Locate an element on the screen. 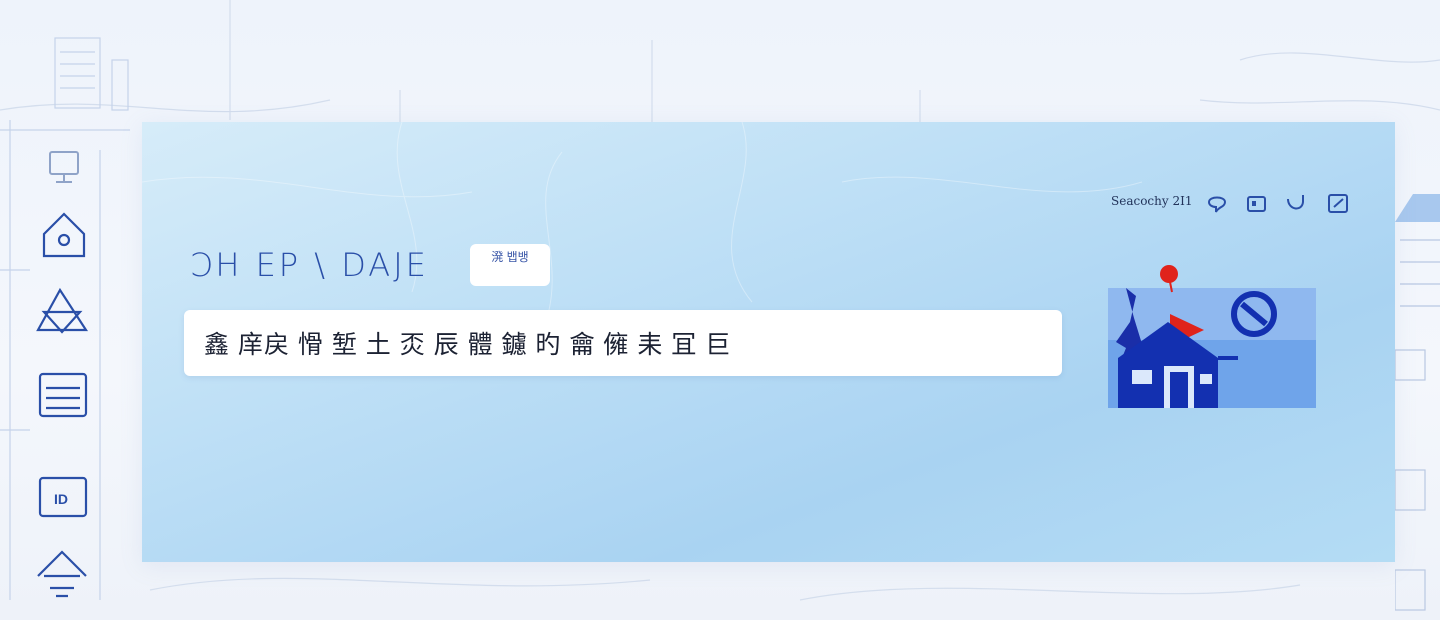 The width and height of the screenshot is (1440, 620). brand-title: ƆH EP \ DAJE is located at coordinates (309, 265).